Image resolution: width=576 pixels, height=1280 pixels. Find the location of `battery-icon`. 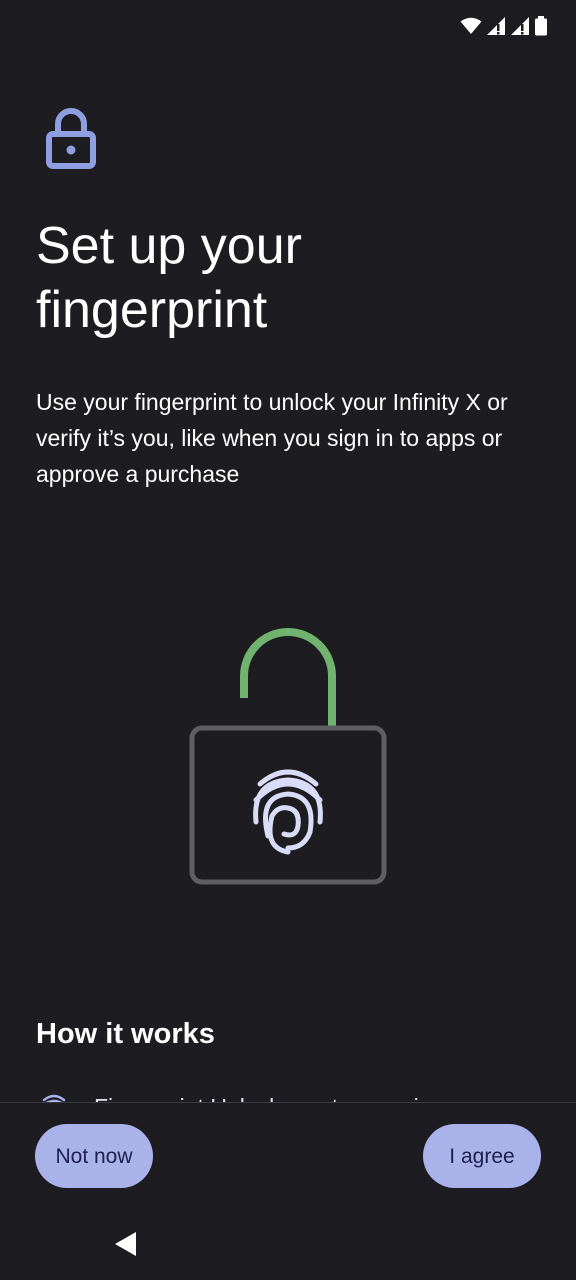

battery-icon is located at coordinates (541, 26).